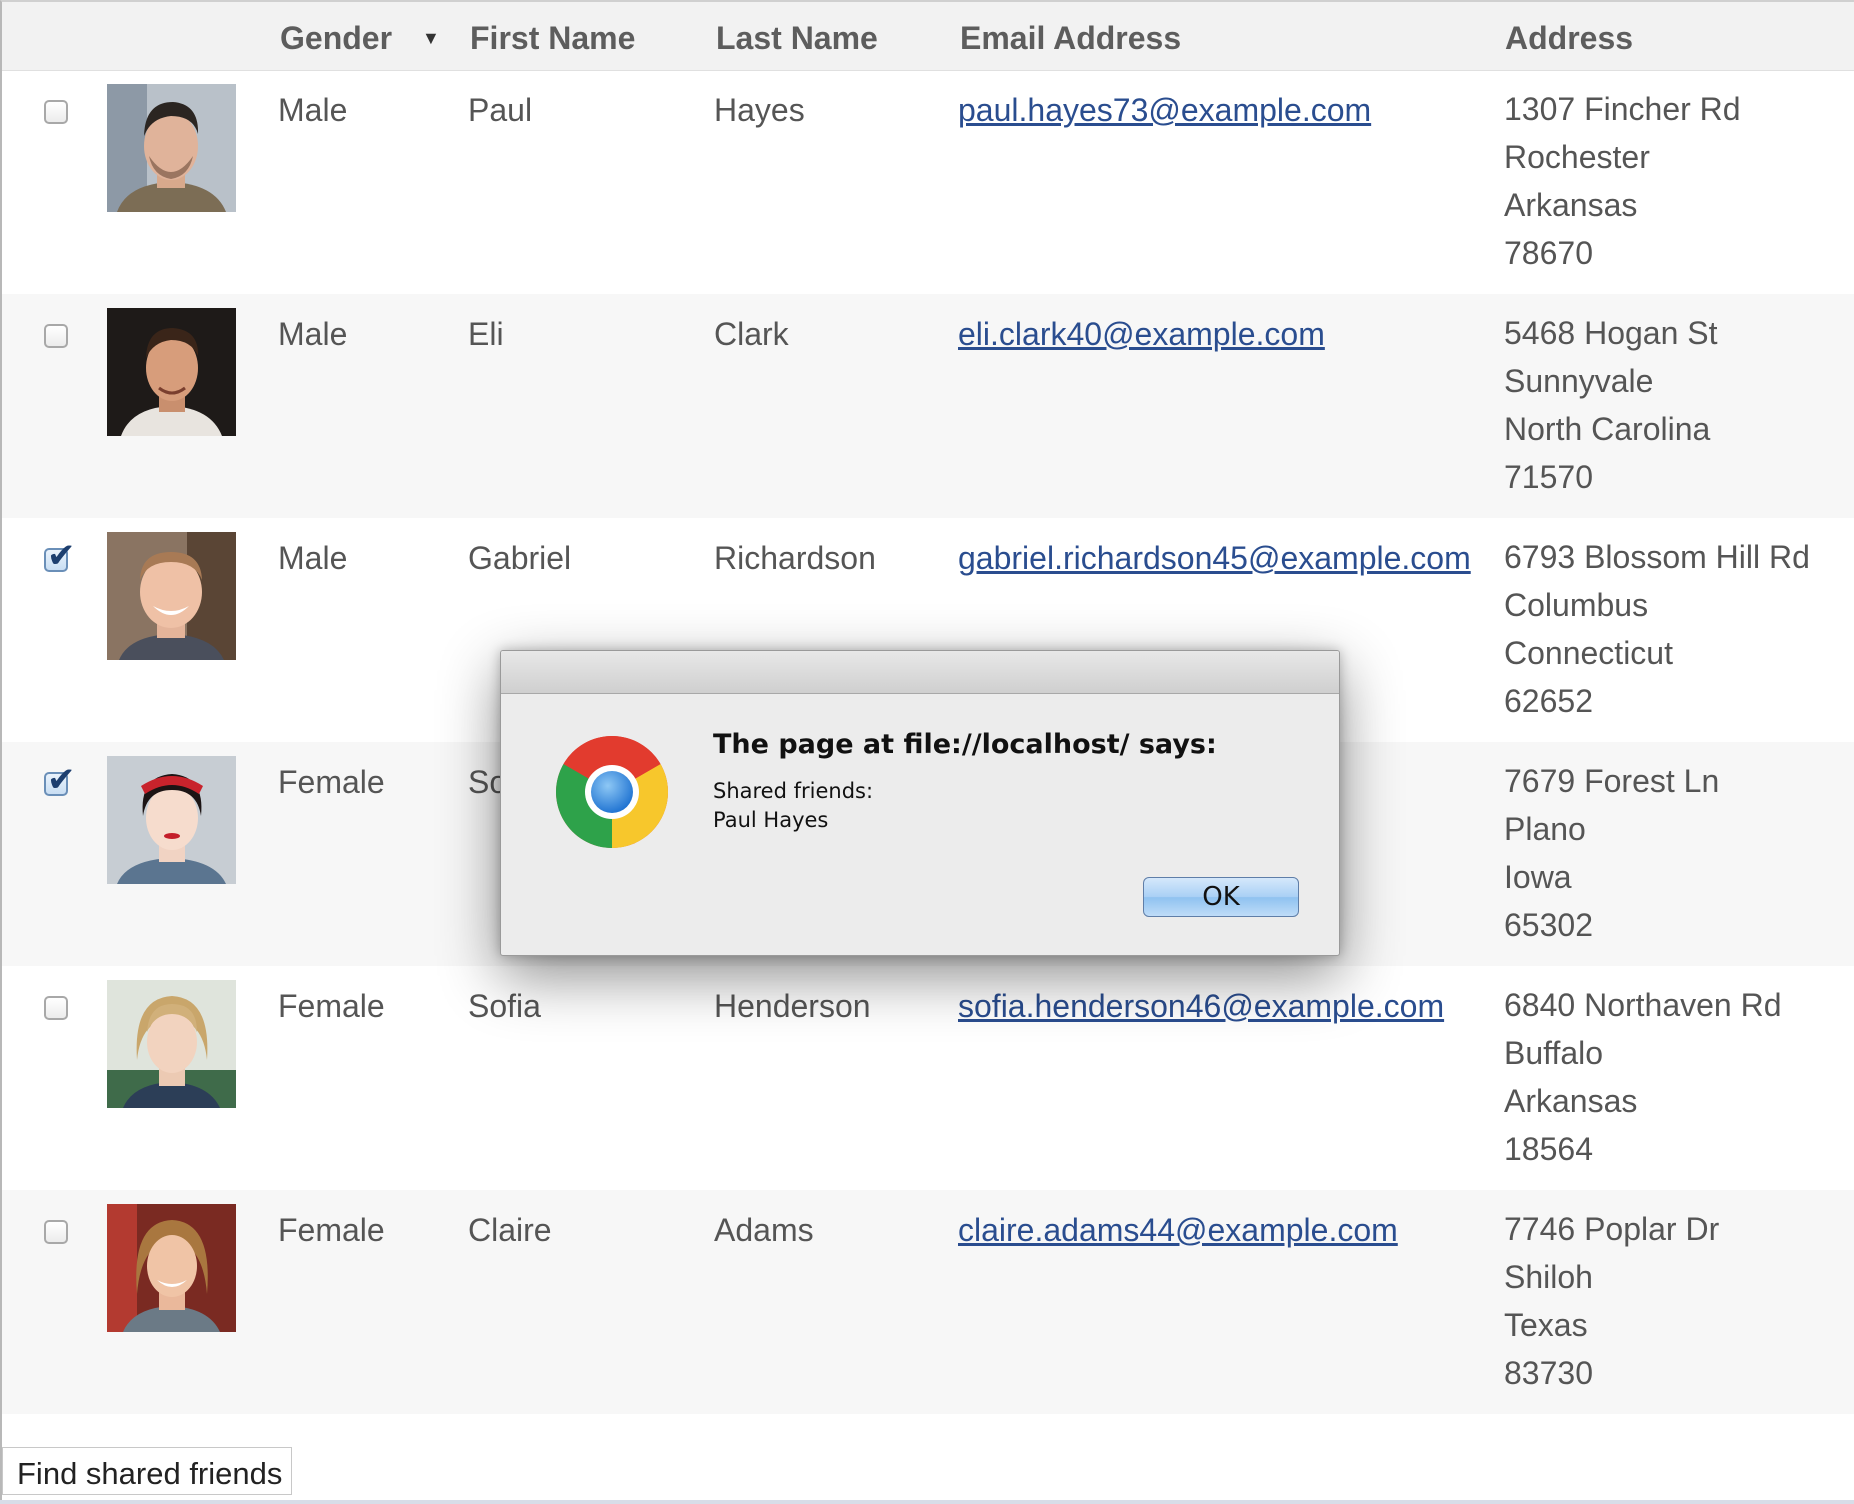 This screenshot has width=1854, height=1504. What do you see at coordinates (336, 38) in the screenshot?
I see `column-header-gender: Gender` at bounding box center [336, 38].